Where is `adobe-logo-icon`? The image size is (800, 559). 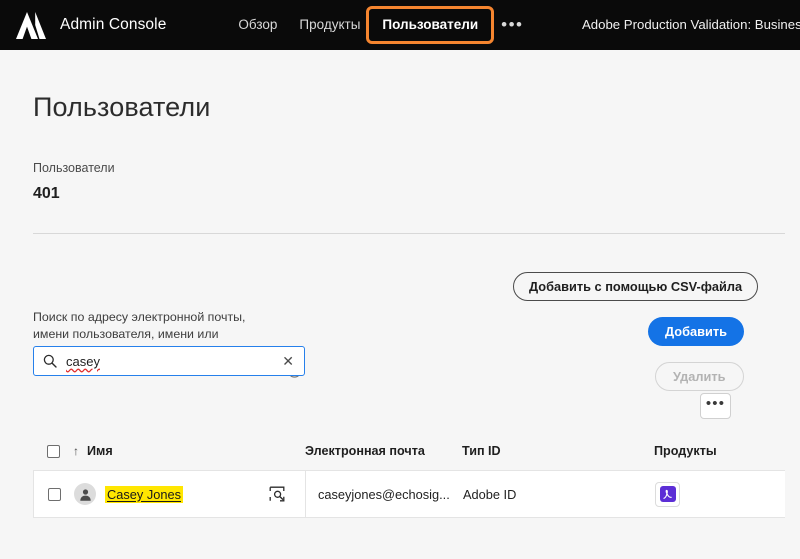 adobe-logo-icon is located at coordinates (31, 25).